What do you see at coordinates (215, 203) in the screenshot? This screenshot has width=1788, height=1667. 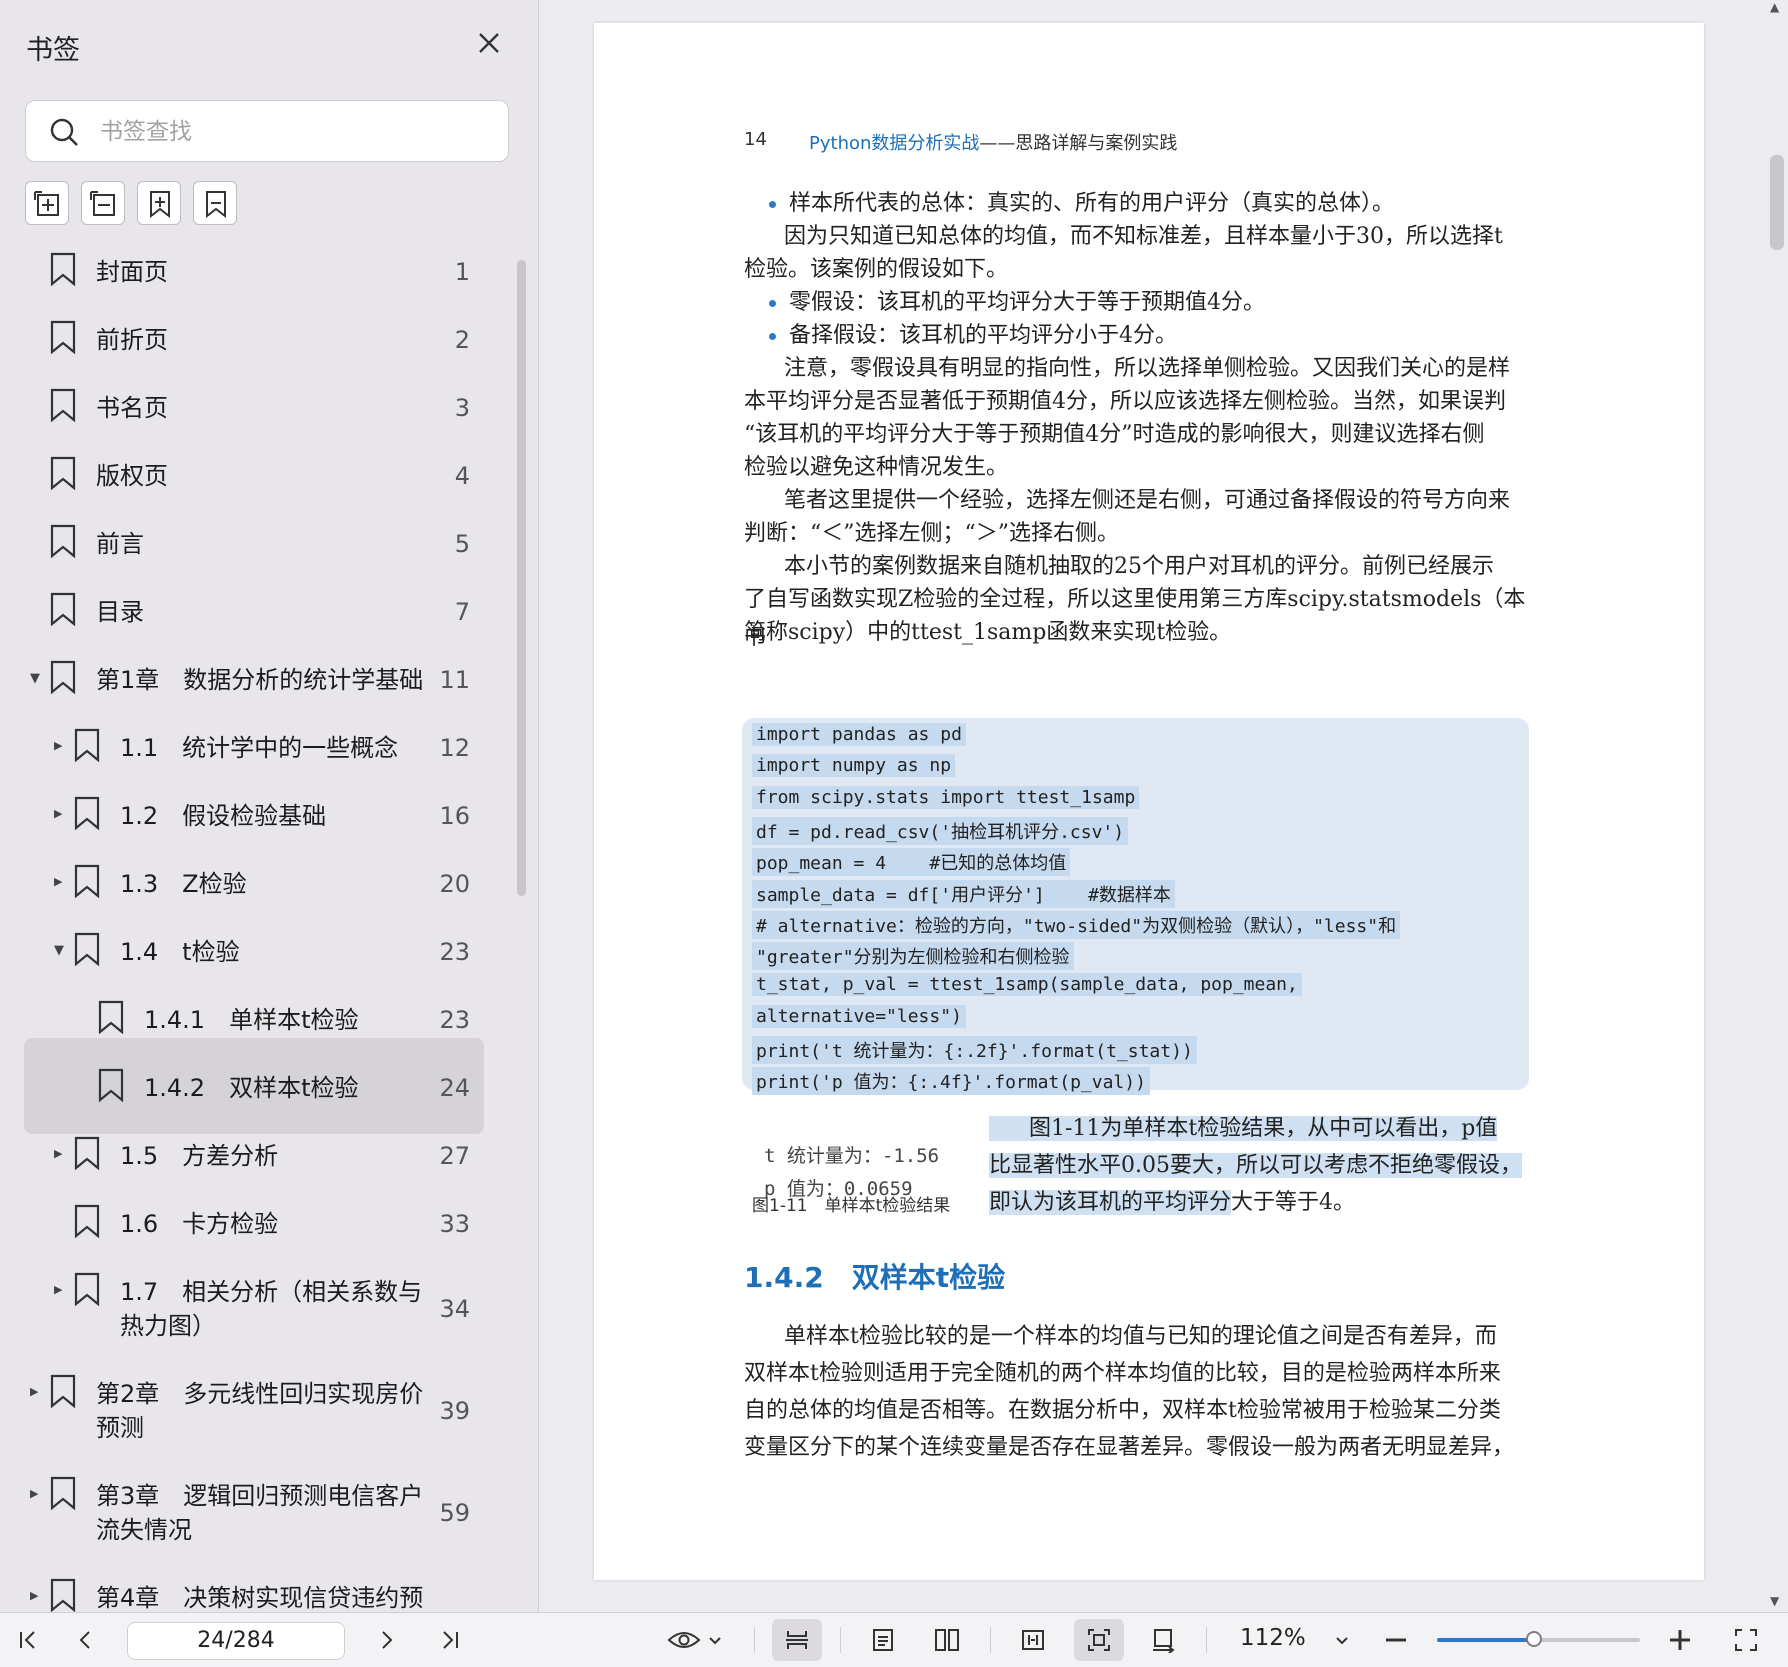 I see `bookmark-options-button` at bounding box center [215, 203].